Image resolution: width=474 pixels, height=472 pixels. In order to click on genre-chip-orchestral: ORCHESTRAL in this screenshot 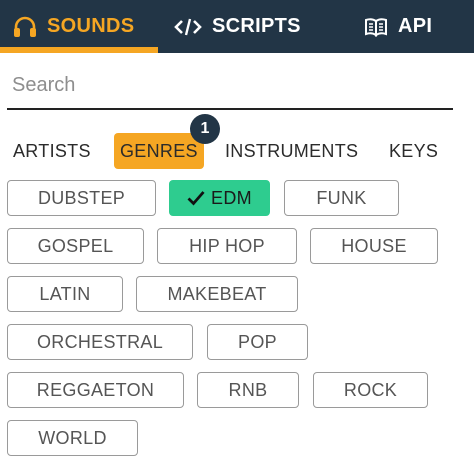, I will do `click(100, 342)`.